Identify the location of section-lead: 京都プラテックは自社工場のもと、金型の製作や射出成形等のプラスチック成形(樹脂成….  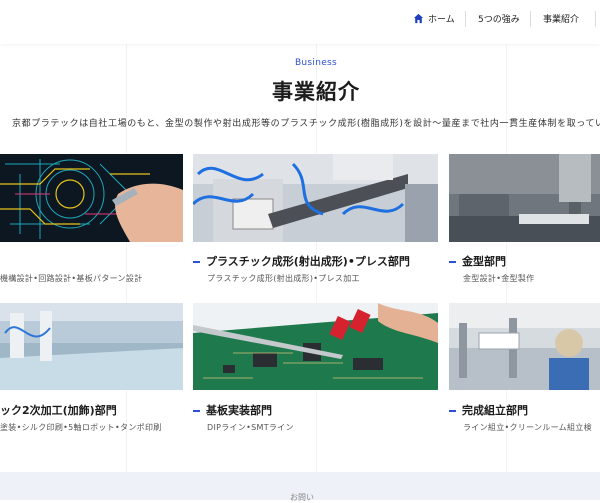
(306, 124).